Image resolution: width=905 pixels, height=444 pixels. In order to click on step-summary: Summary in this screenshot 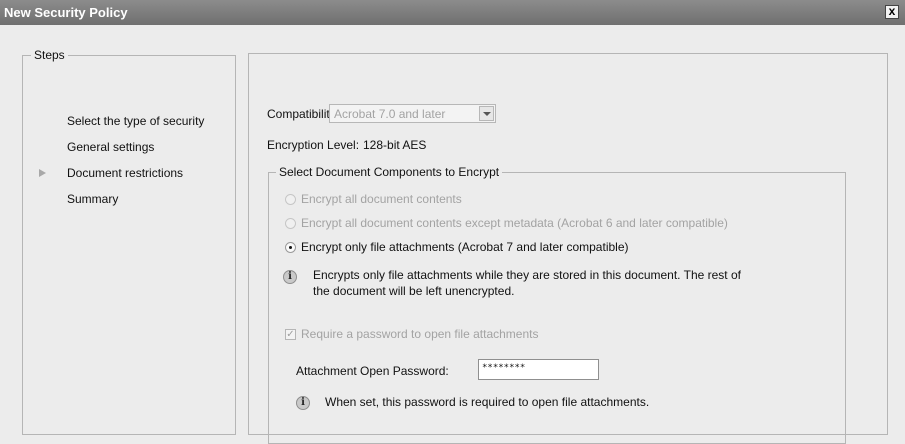, I will do `click(93, 199)`.